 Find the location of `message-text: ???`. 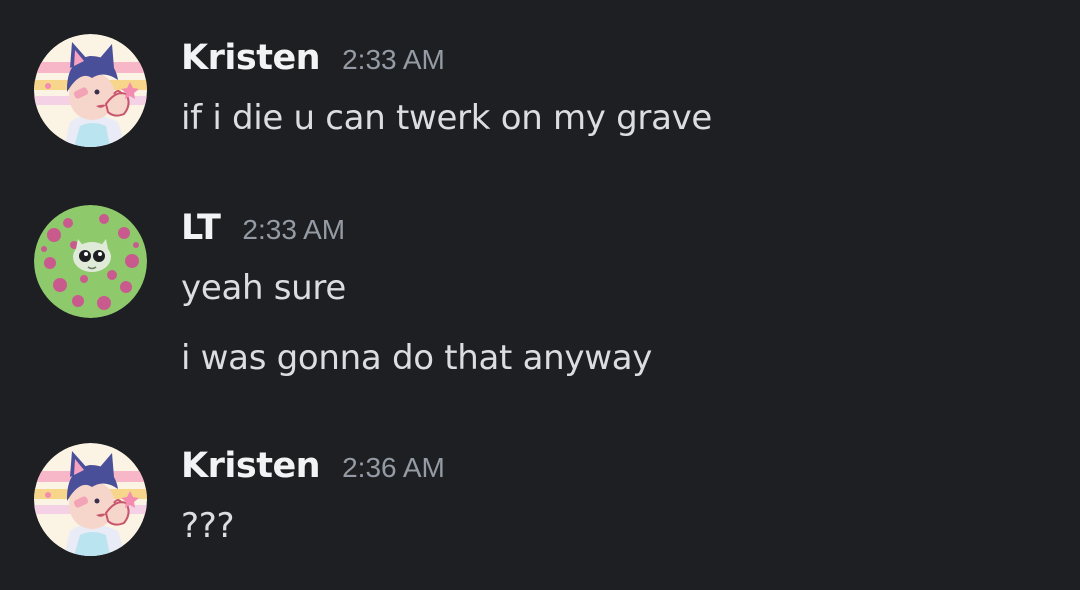

message-text: ??? is located at coordinates (208, 526).